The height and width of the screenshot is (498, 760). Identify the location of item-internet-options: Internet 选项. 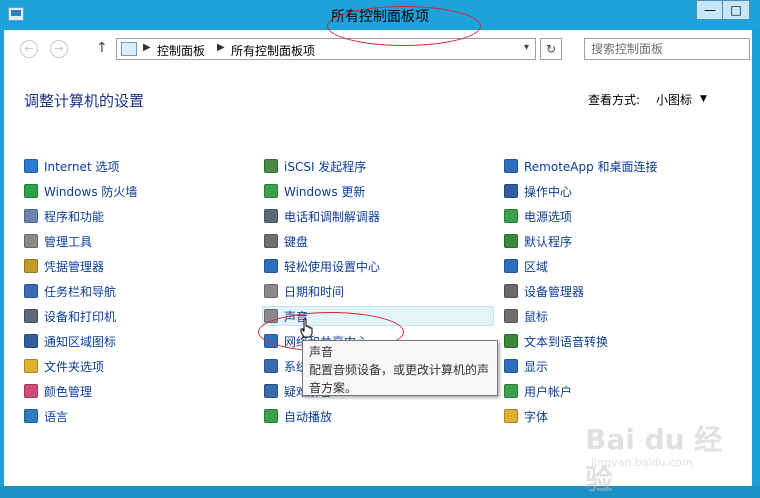
(71, 166).